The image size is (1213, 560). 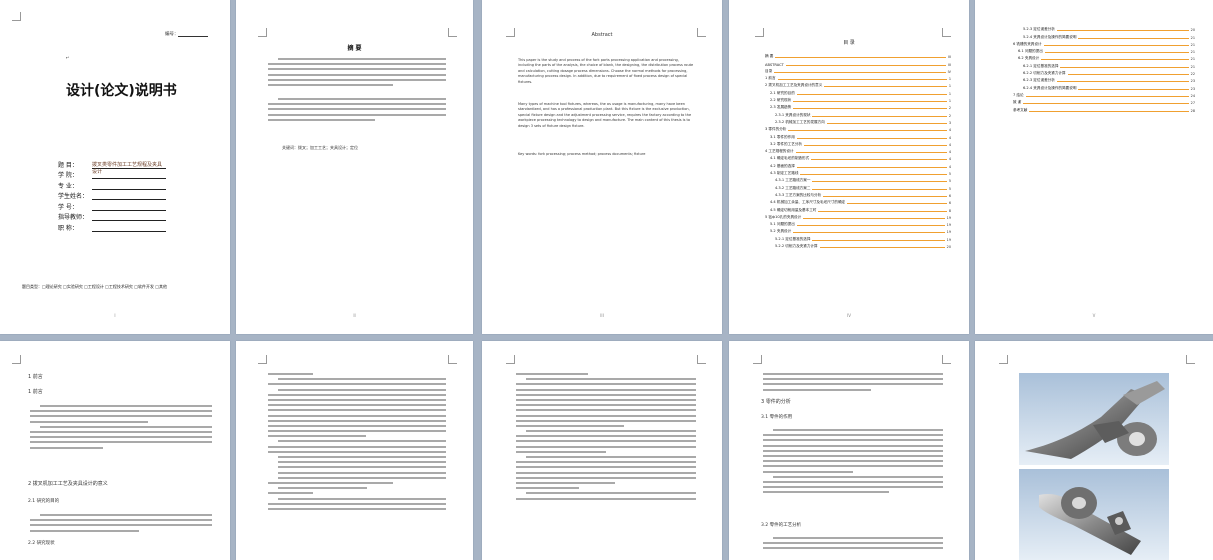 What do you see at coordinates (1192, 110) in the screenshot?
I see `toc-entry-page: 28` at bounding box center [1192, 110].